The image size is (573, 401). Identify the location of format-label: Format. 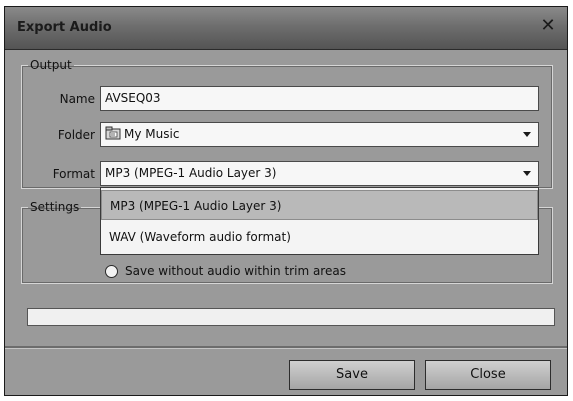
(73, 174).